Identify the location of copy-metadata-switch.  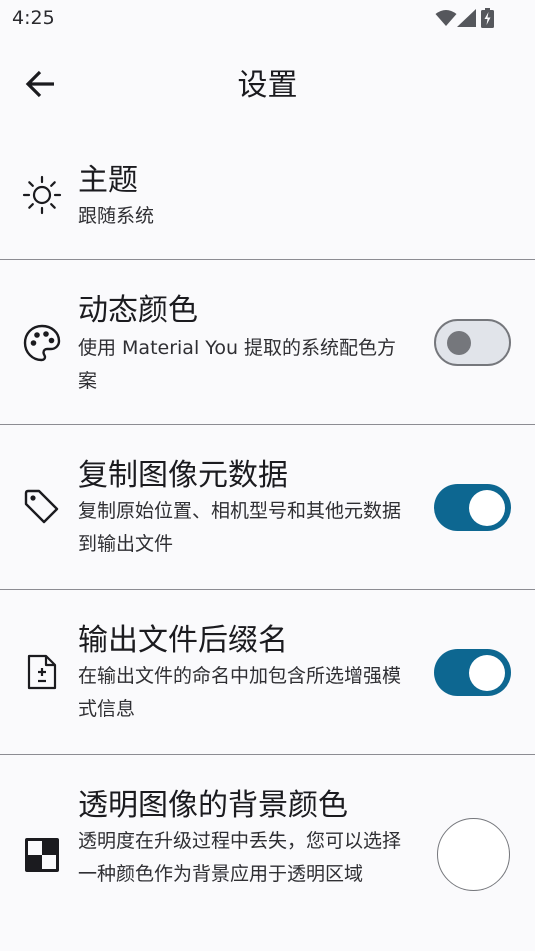
(472, 507).